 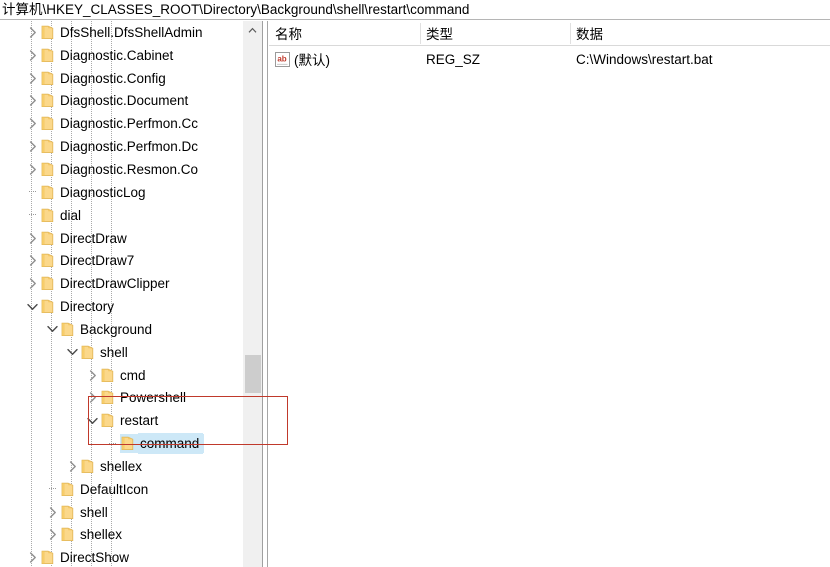 I want to click on tree-item-dial: dial, so click(x=121, y=215).